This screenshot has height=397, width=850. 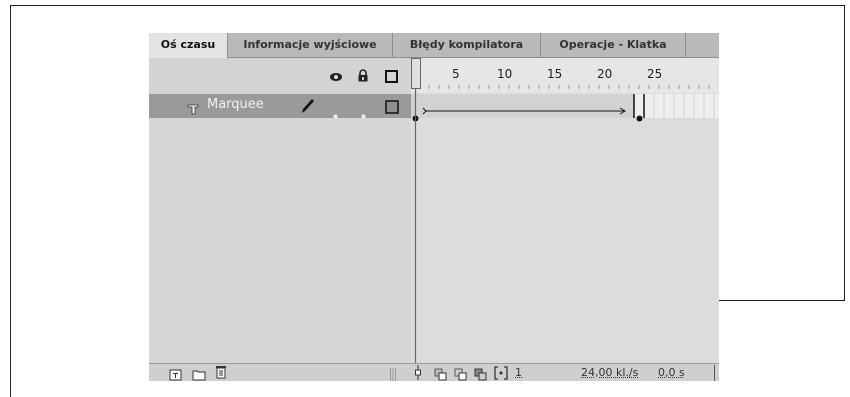 What do you see at coordinates (391, 77) in the screenshot?
I see `outline-icon` at bounding box center [391, 77].